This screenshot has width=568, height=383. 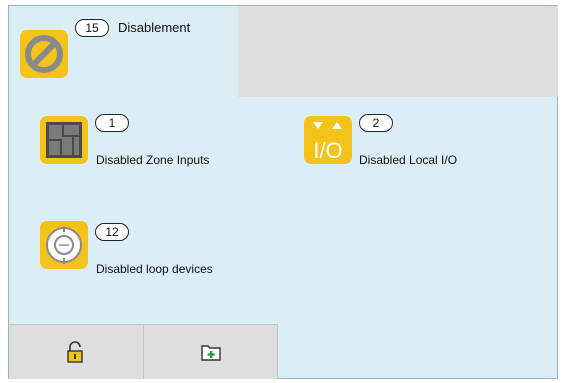 I want to click on disablement-count-badge: 15, so click(x=92, y=28).